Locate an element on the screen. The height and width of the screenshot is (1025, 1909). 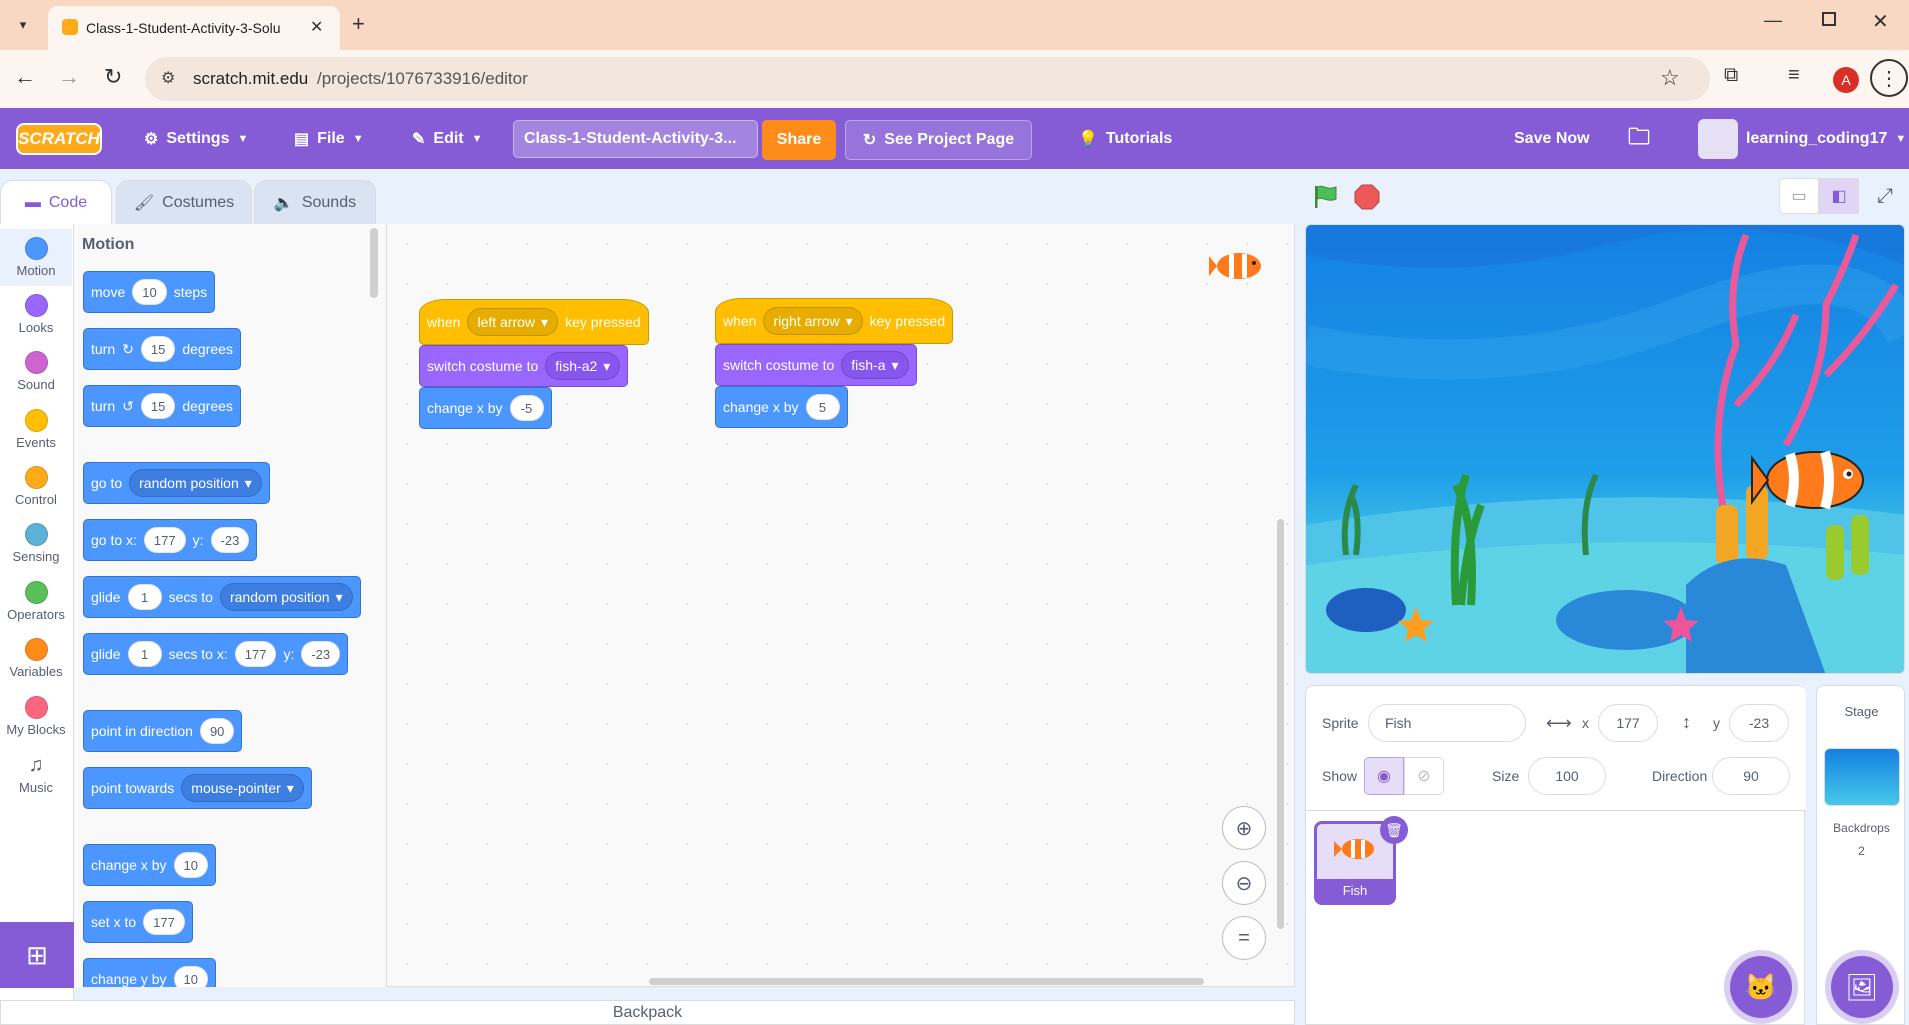
show-sprite-button: ◉ is located at coordinates (1384, 776).